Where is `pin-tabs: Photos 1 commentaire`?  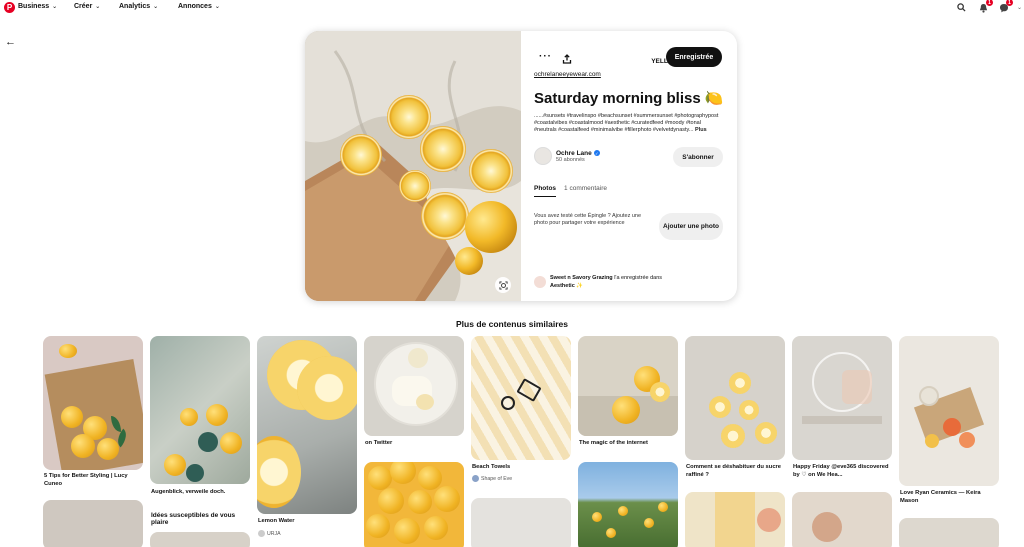 pin-tabs: Photos 1 commentaire is located at coordinates (570, 191).